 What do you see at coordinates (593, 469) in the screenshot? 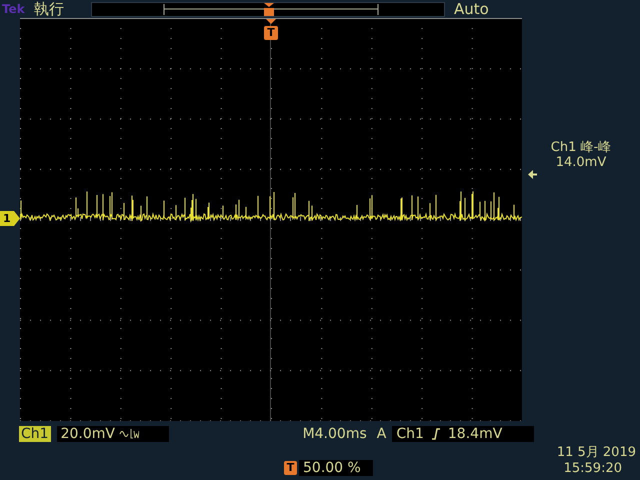
I see `time: 15:59:20` at bounding box center [593, 469].